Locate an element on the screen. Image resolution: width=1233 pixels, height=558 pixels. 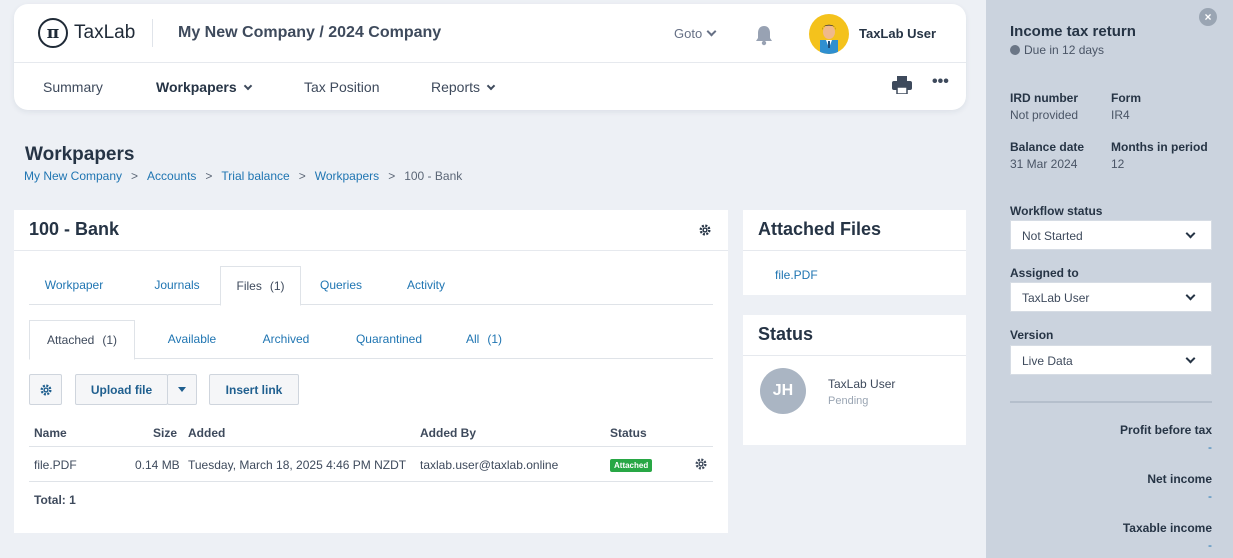
tab-queries: Queries is located at coordinates (341, 285).